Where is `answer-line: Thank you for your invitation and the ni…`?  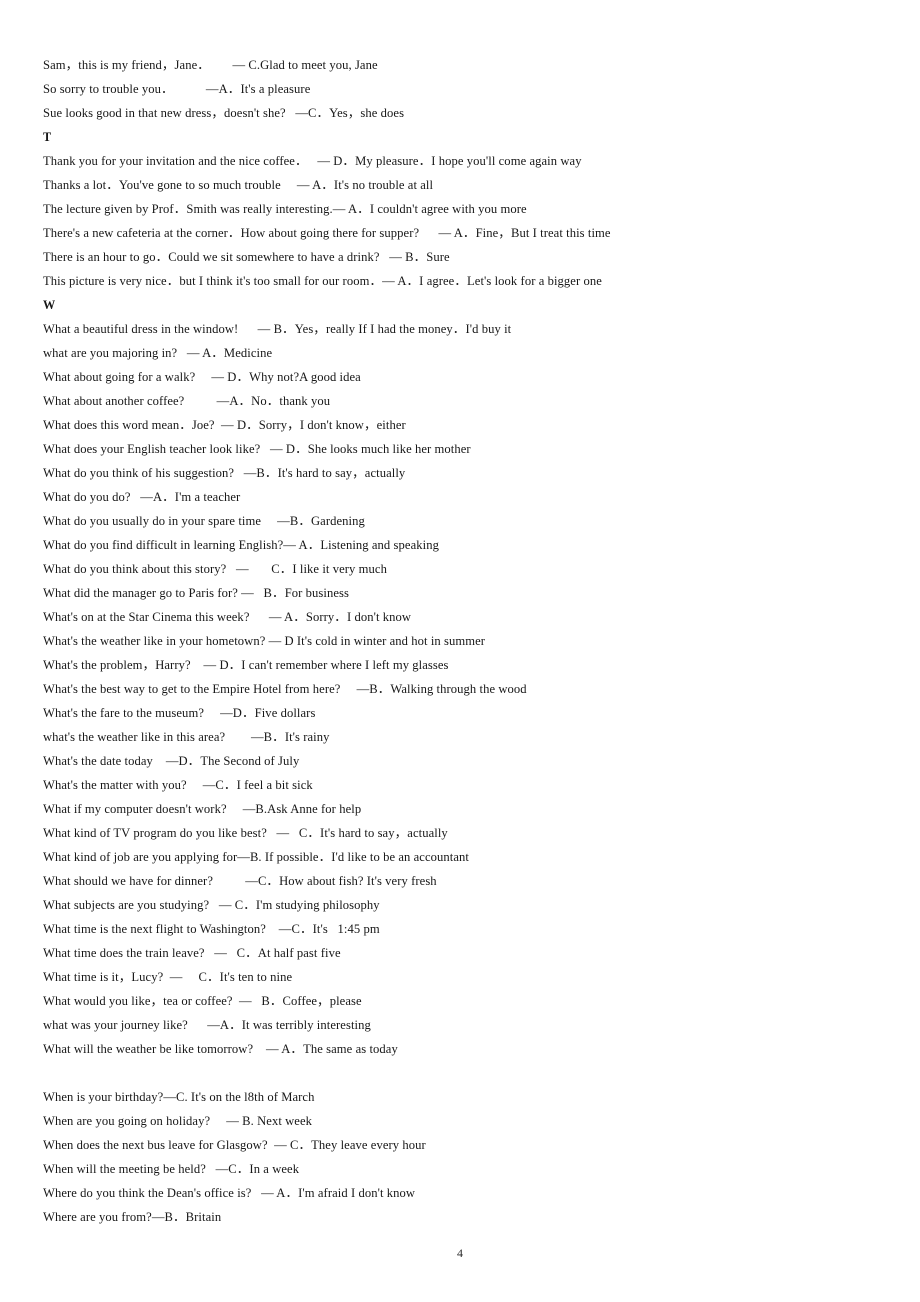
answer-line: Thank you for your invitation and the ni… is located at coordinates (312, 161).